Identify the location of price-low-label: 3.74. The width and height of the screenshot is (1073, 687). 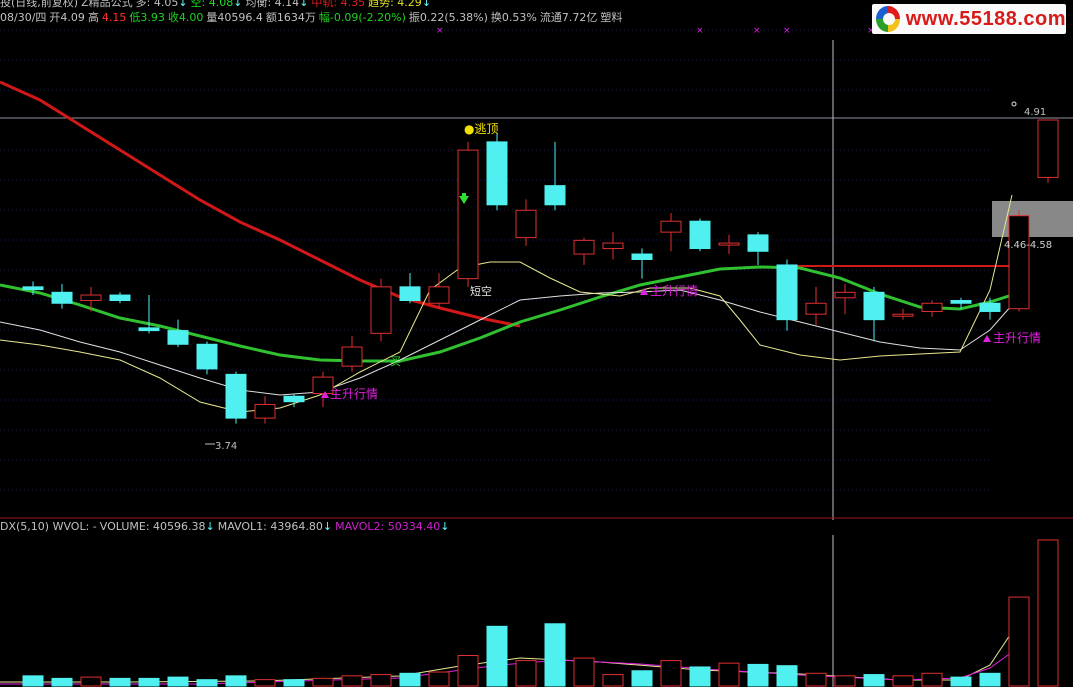
(226, 446).